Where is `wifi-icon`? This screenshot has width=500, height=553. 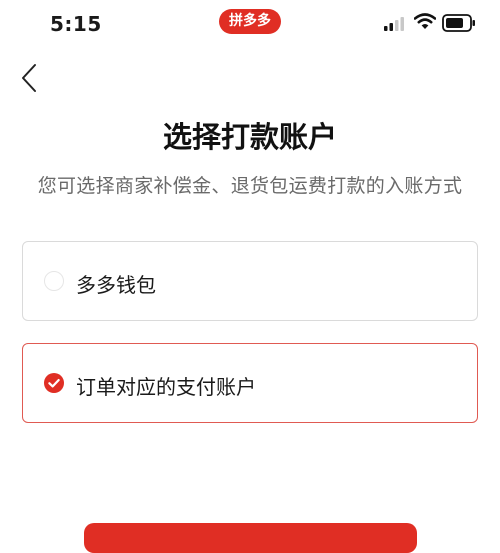 wifi-icon is located at coordinates (425, 23).